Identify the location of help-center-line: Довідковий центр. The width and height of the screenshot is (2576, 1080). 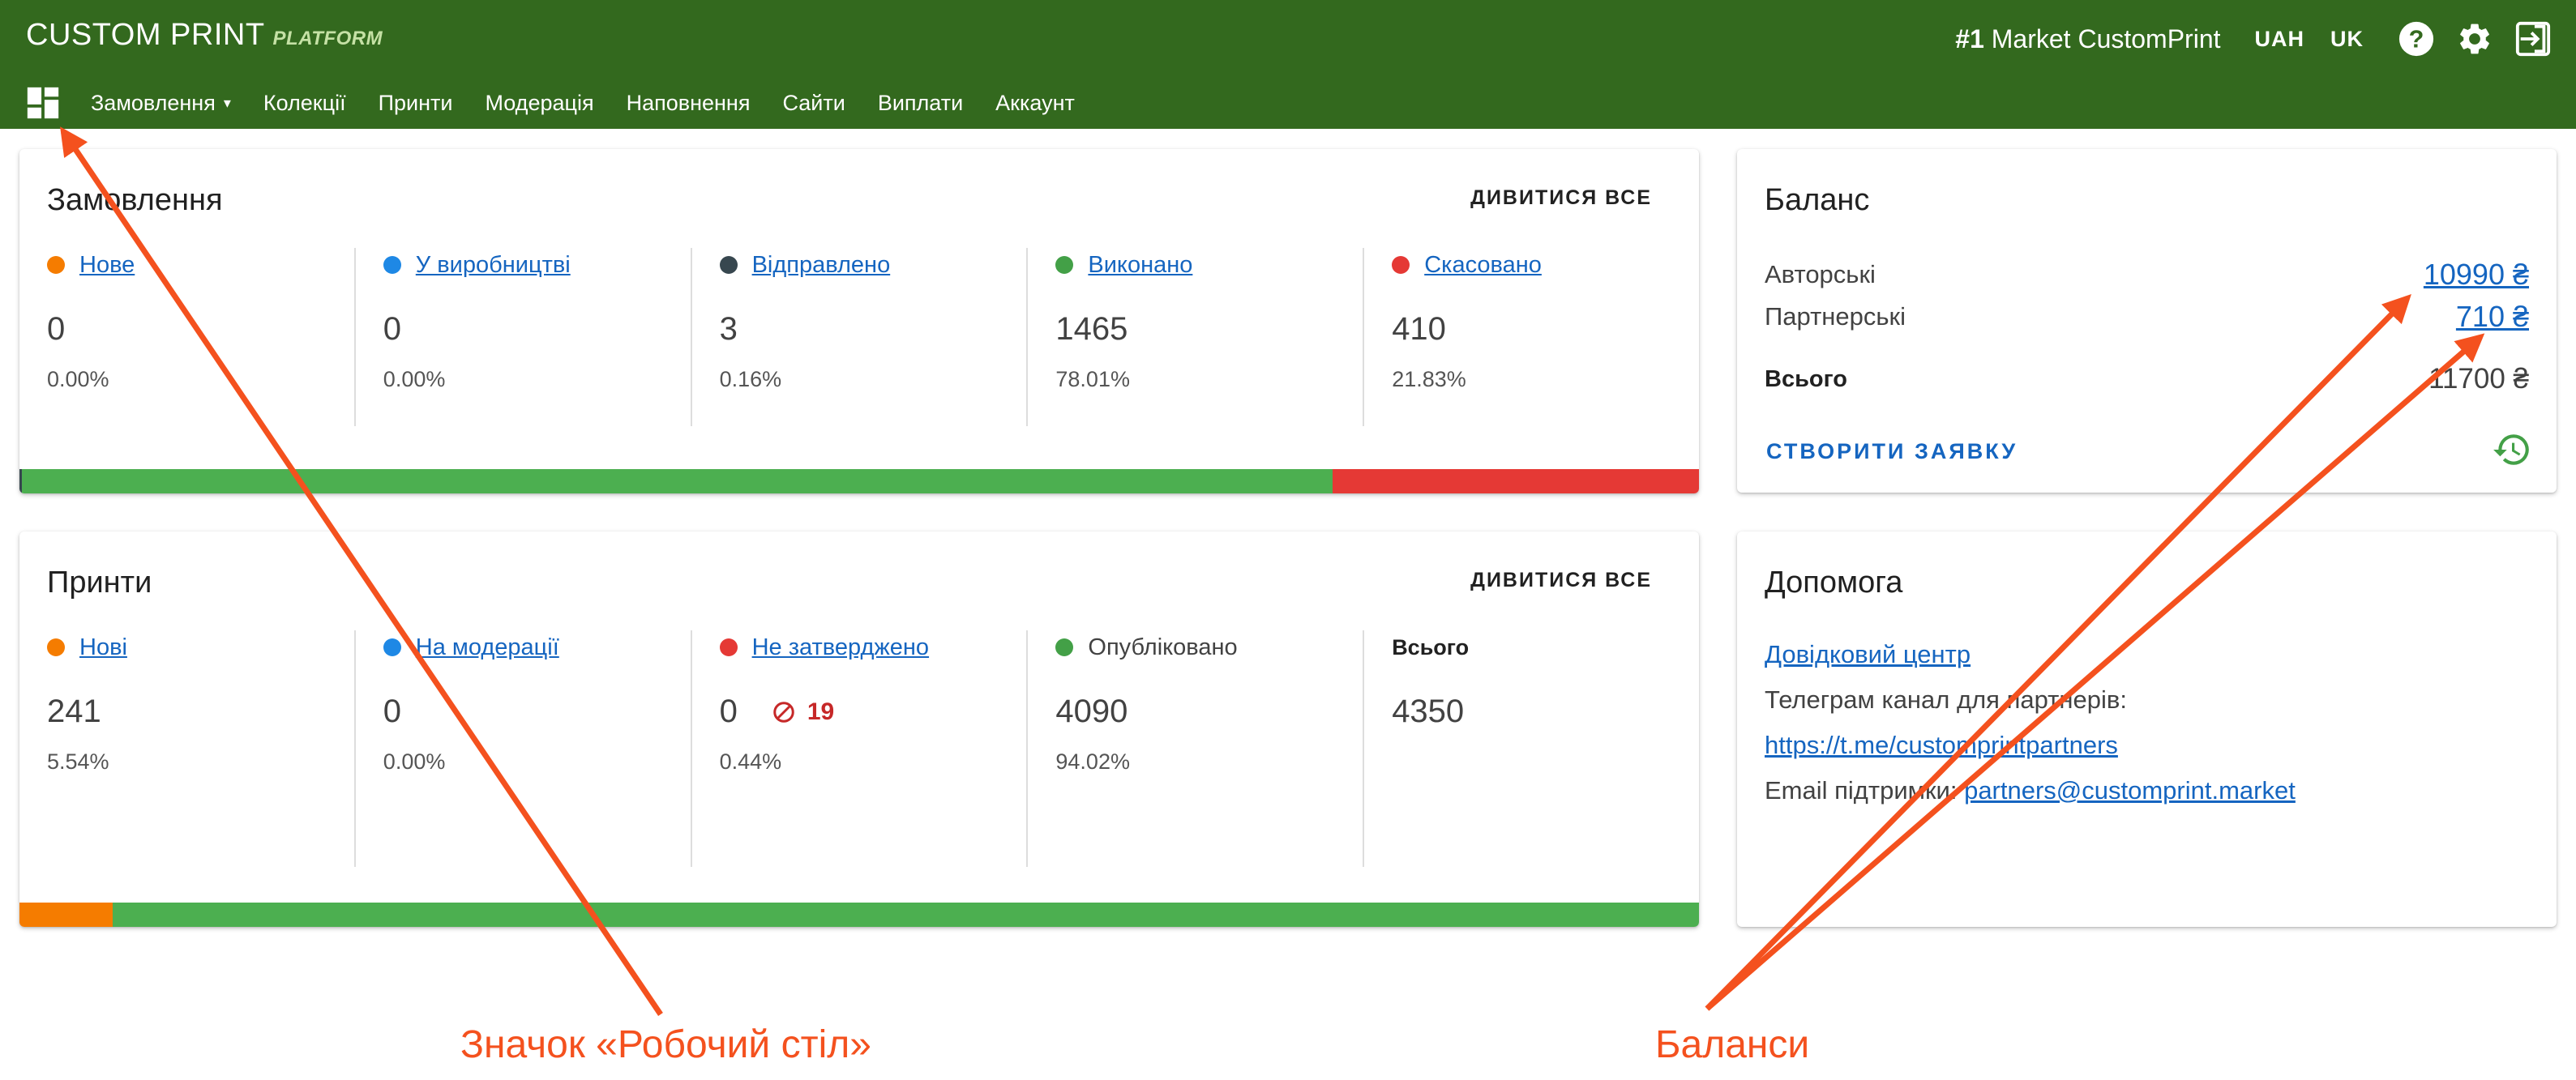
(1868, 654).